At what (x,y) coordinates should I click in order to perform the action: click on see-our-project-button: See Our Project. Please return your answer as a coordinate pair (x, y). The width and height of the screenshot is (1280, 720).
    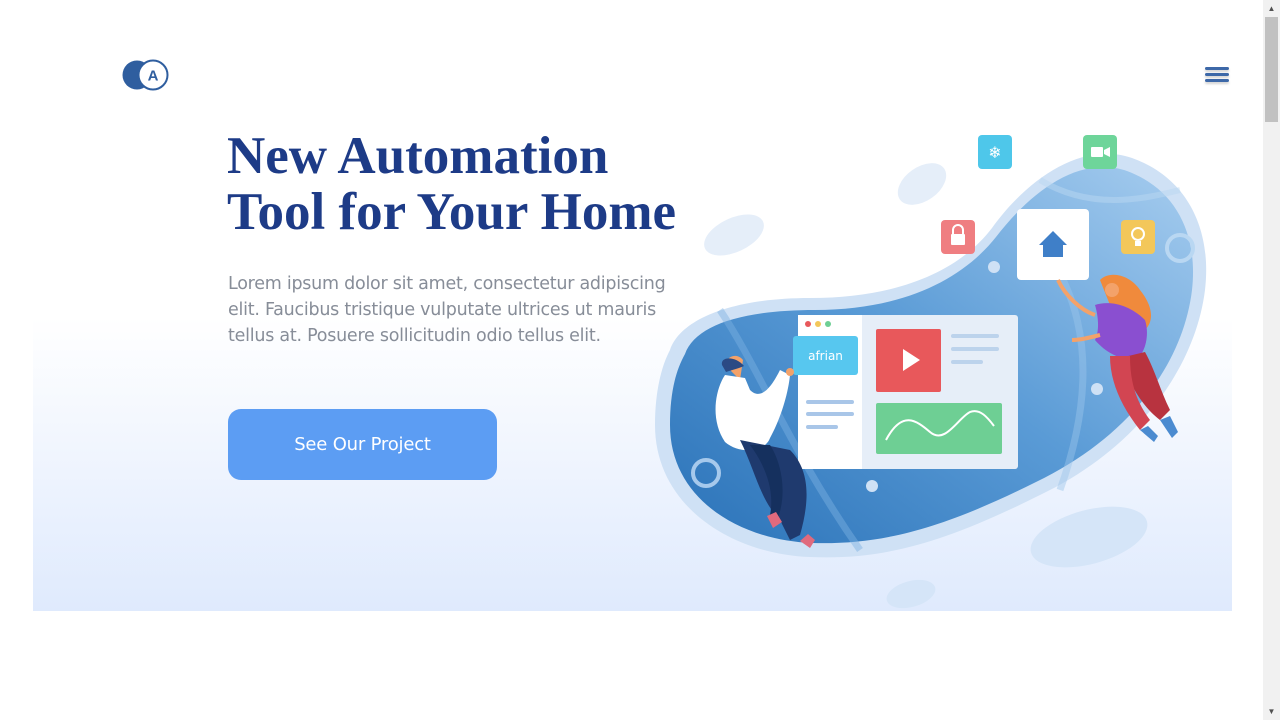
    Looking at the image, I should click on (362, 444).